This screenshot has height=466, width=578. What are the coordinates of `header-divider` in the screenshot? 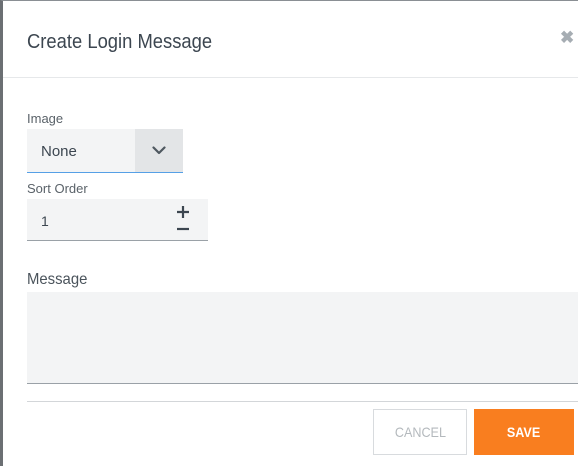 It's located at (290, 77).